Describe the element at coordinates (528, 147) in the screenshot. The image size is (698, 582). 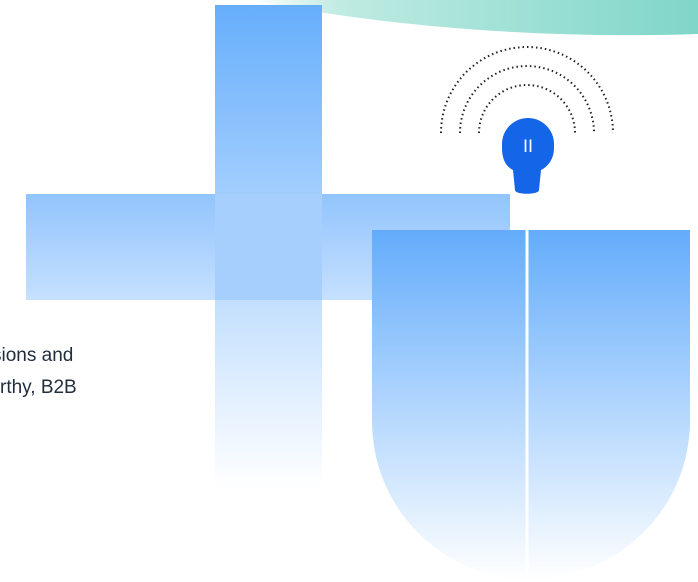
I see `pause-glyph: II` at that location.